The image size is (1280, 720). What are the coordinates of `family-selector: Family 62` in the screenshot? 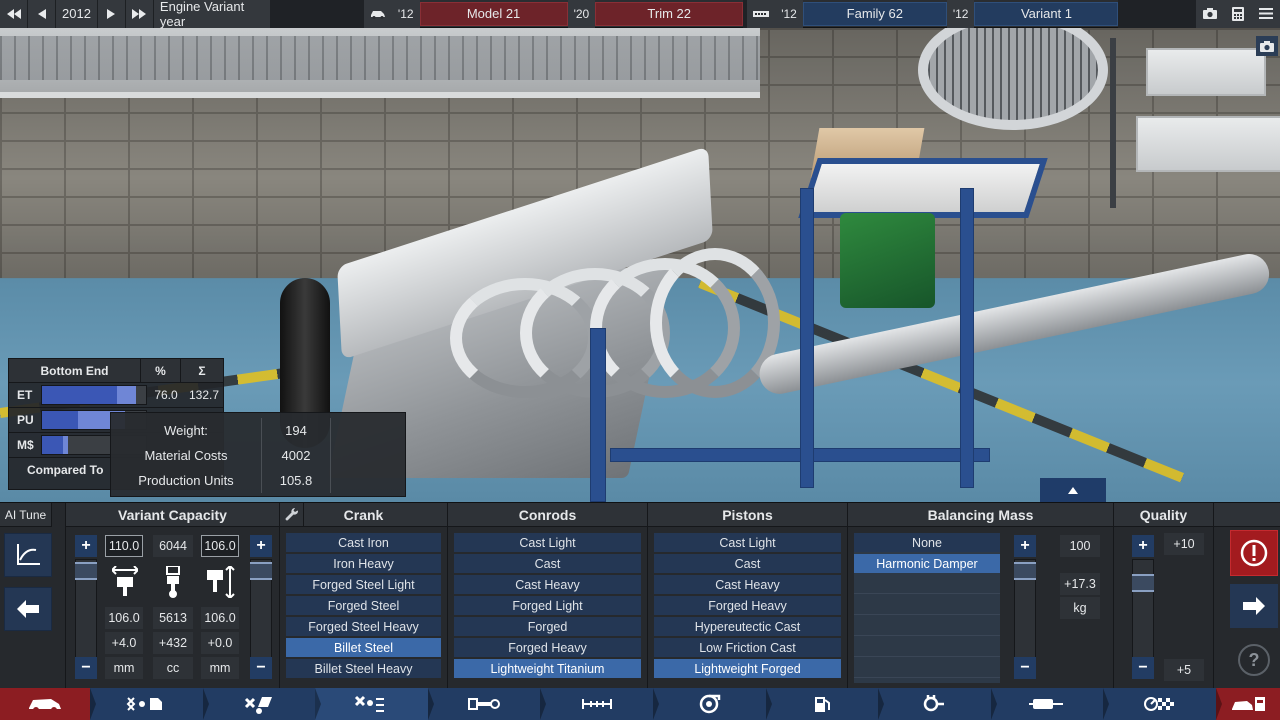 It's located at (874, 13).